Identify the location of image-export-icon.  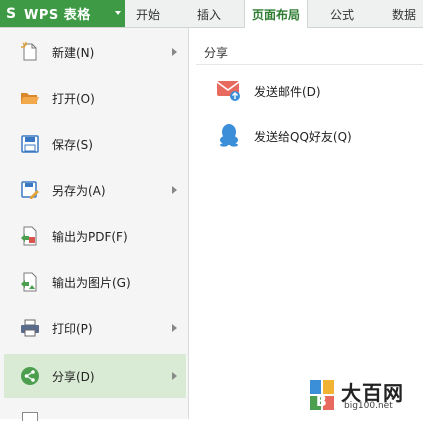
(29, 282).